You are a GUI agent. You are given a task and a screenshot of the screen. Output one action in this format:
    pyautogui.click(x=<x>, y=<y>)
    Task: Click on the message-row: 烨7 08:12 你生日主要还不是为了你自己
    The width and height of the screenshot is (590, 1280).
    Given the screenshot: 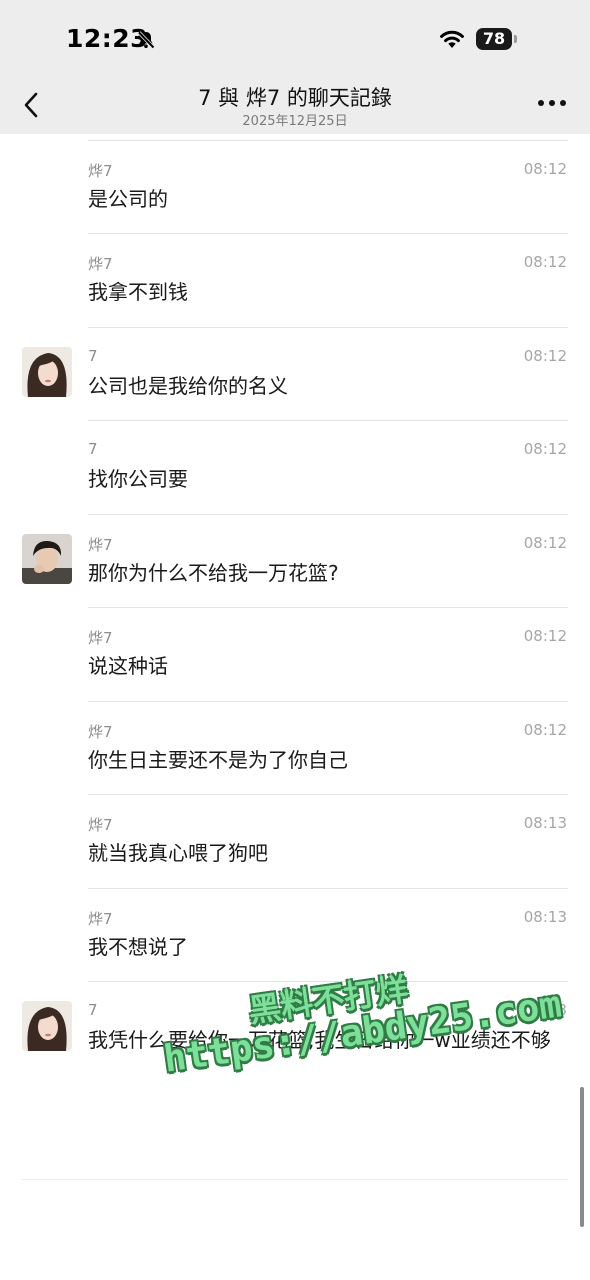 What is the action you would take?
    pyautogui.click(x=295, y=748)
    